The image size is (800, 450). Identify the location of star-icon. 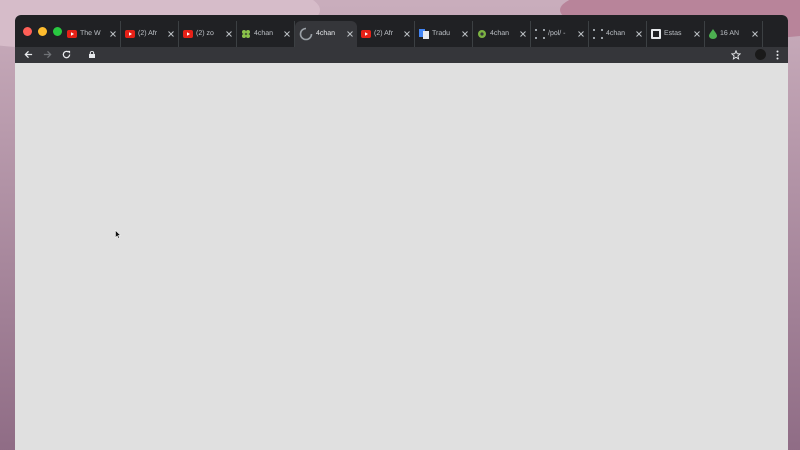
(736, 55).